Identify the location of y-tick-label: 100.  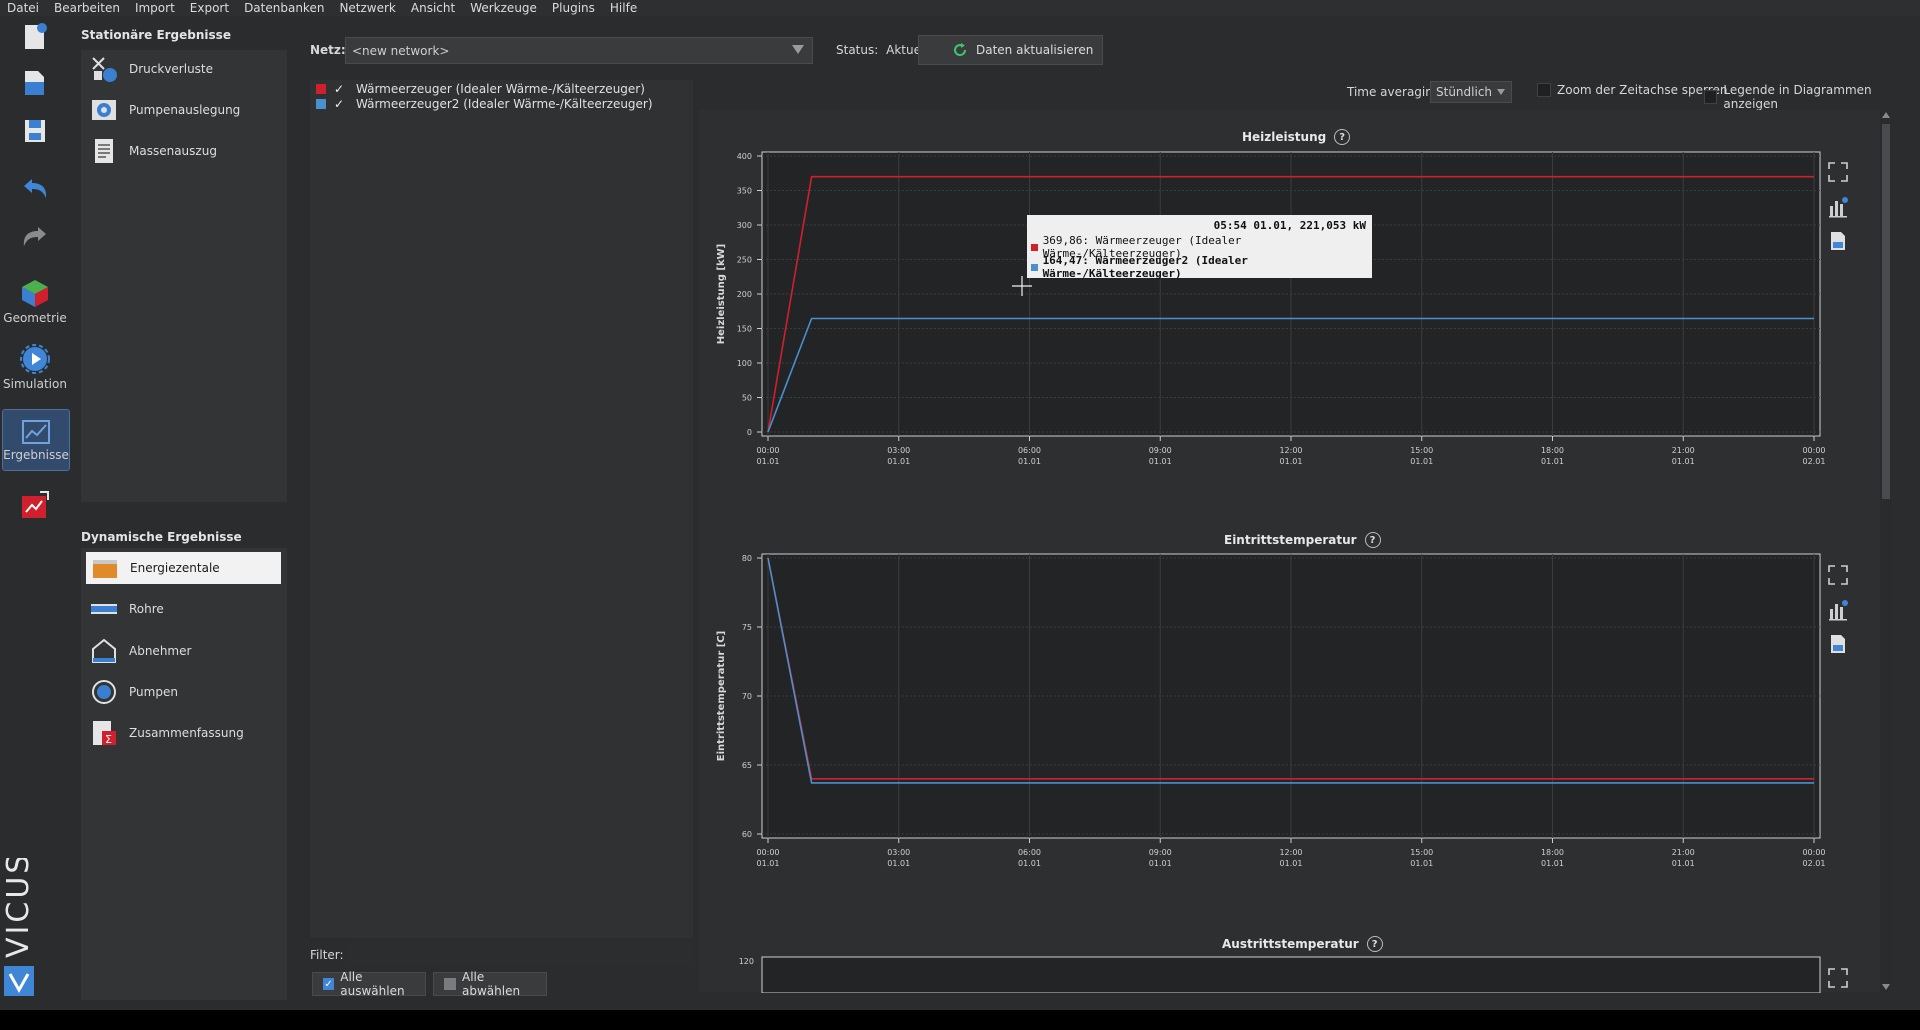
(744, 363).